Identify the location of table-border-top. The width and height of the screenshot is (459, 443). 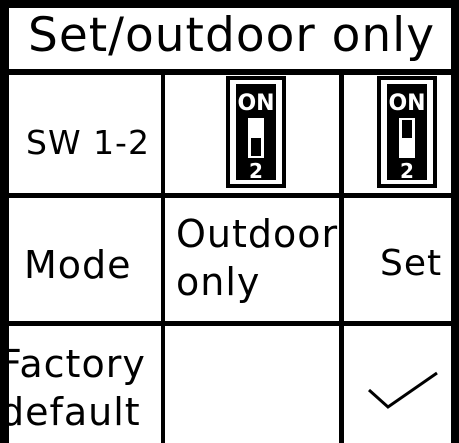
(229, 4).